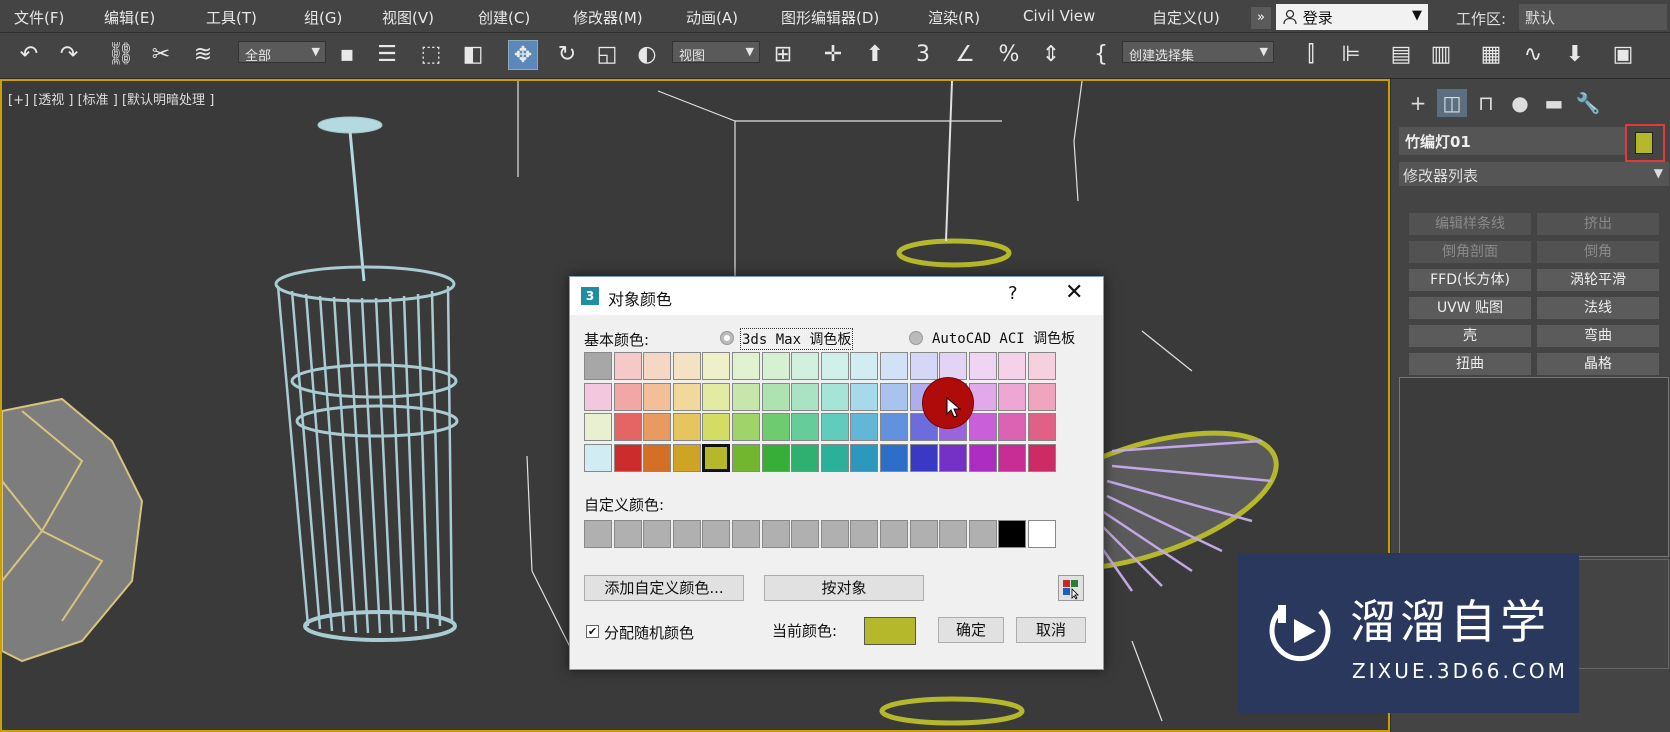  I want to click on layer-icon: ▤, so click(1401, 55).